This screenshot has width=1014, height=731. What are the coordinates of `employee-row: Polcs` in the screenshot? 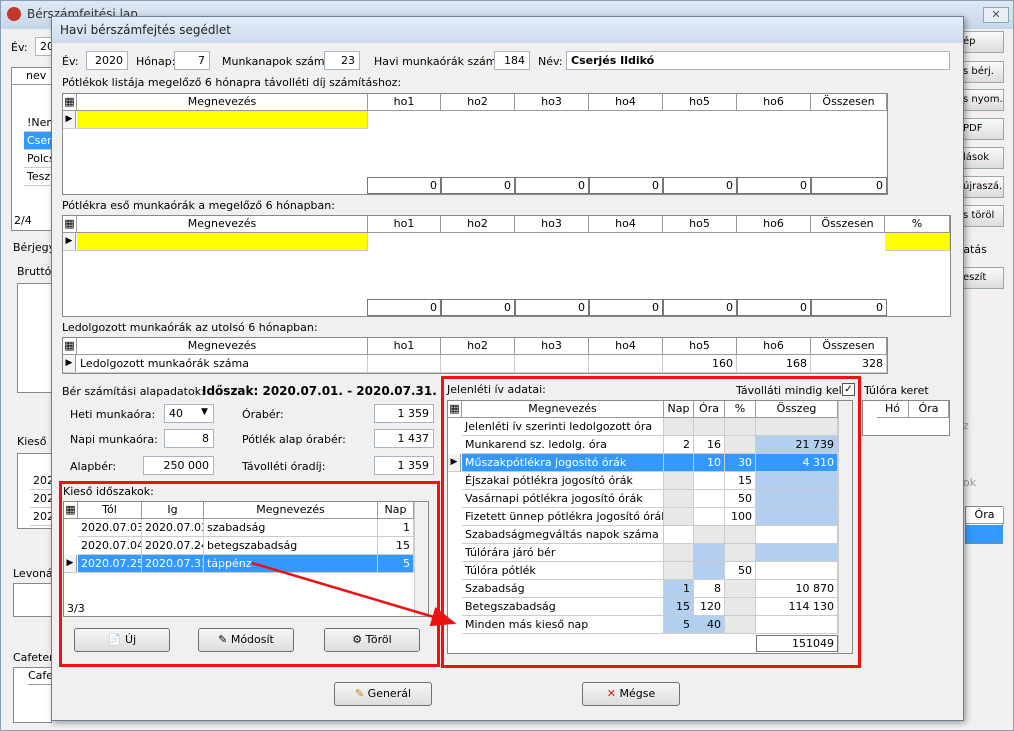 It's located at (38, 159).